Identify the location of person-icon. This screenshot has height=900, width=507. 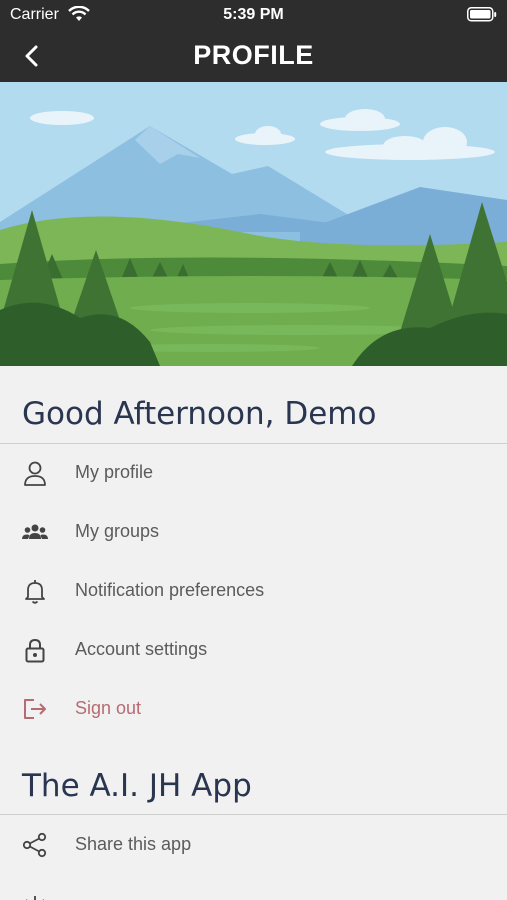
(35, 473).